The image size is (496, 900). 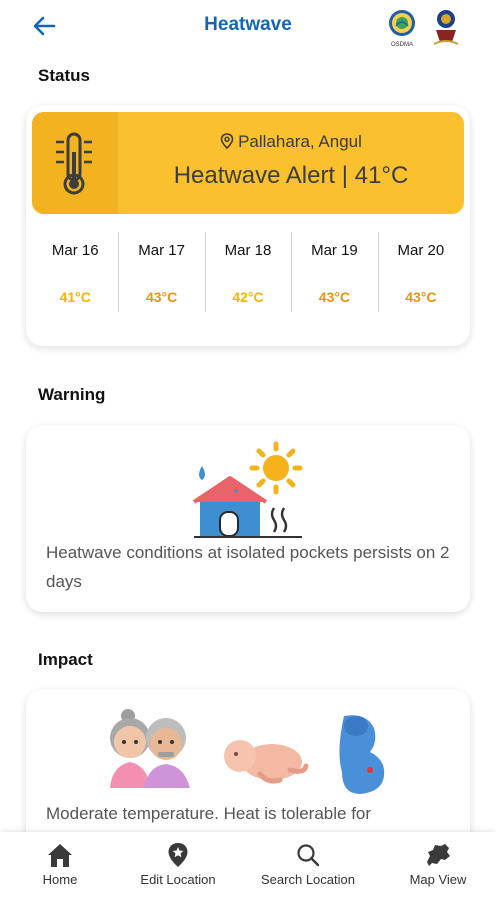 What do you see at coordinates (446, 28) in the screenshot?
I see `emblem-logo` at bounding box center [446, 28].